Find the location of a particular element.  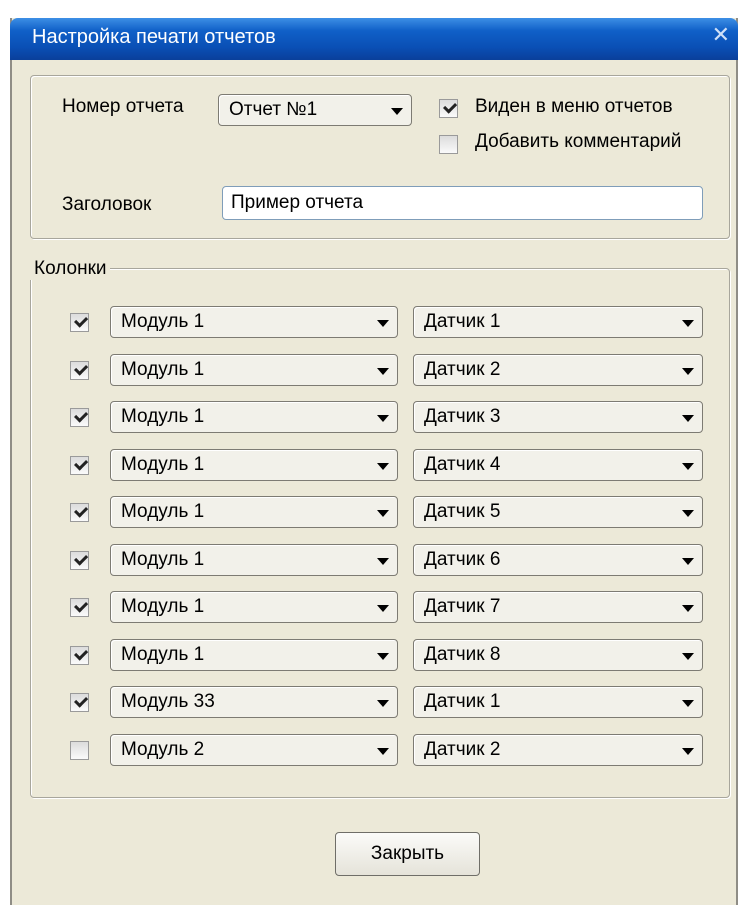

sensor-select-value: Датчик 3 is located at coordinates (462, 416).